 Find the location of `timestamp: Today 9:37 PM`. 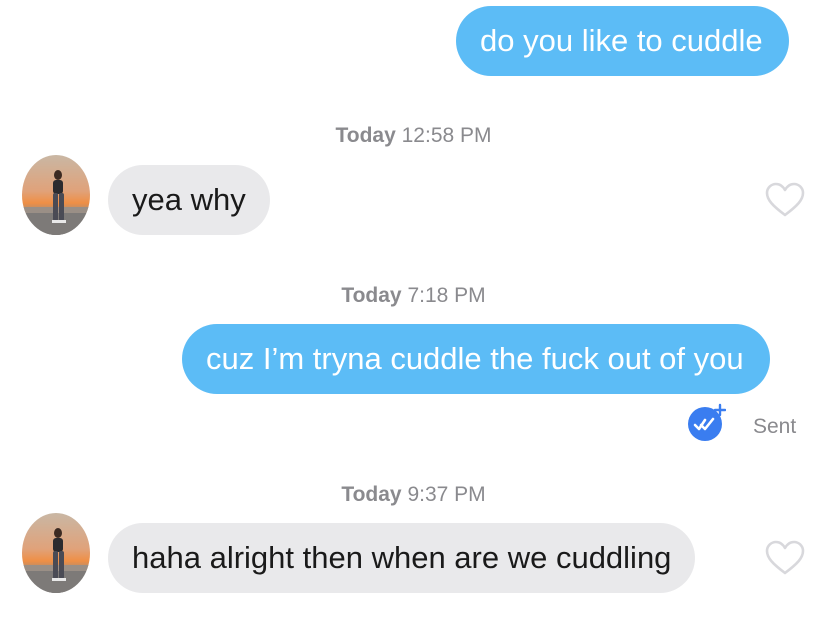

timestamp: Today 9:37 PM is located at coordinates (413, 495).